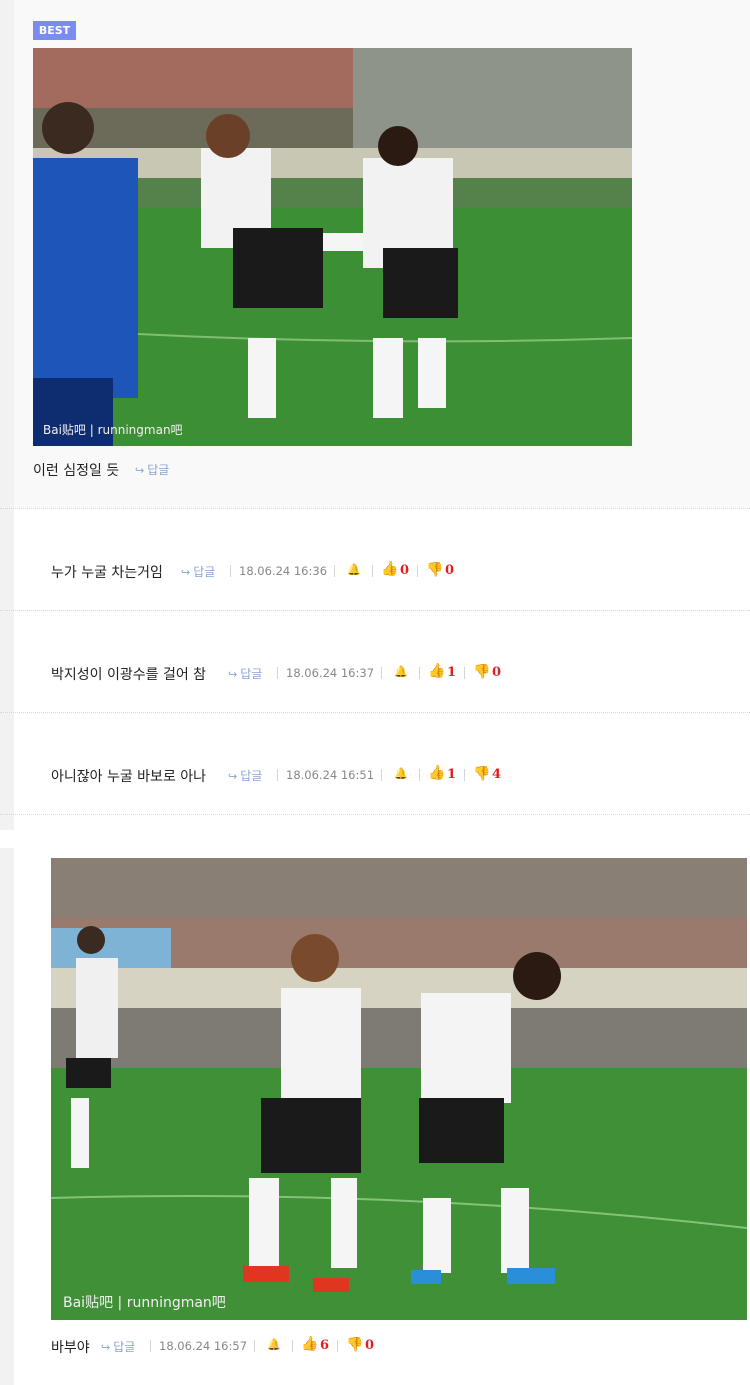 The width and height of the screenshot is (750, 1385). I want to click on comment-text: 아니잖아 누굴 바보로 아나, so click(129, 777).